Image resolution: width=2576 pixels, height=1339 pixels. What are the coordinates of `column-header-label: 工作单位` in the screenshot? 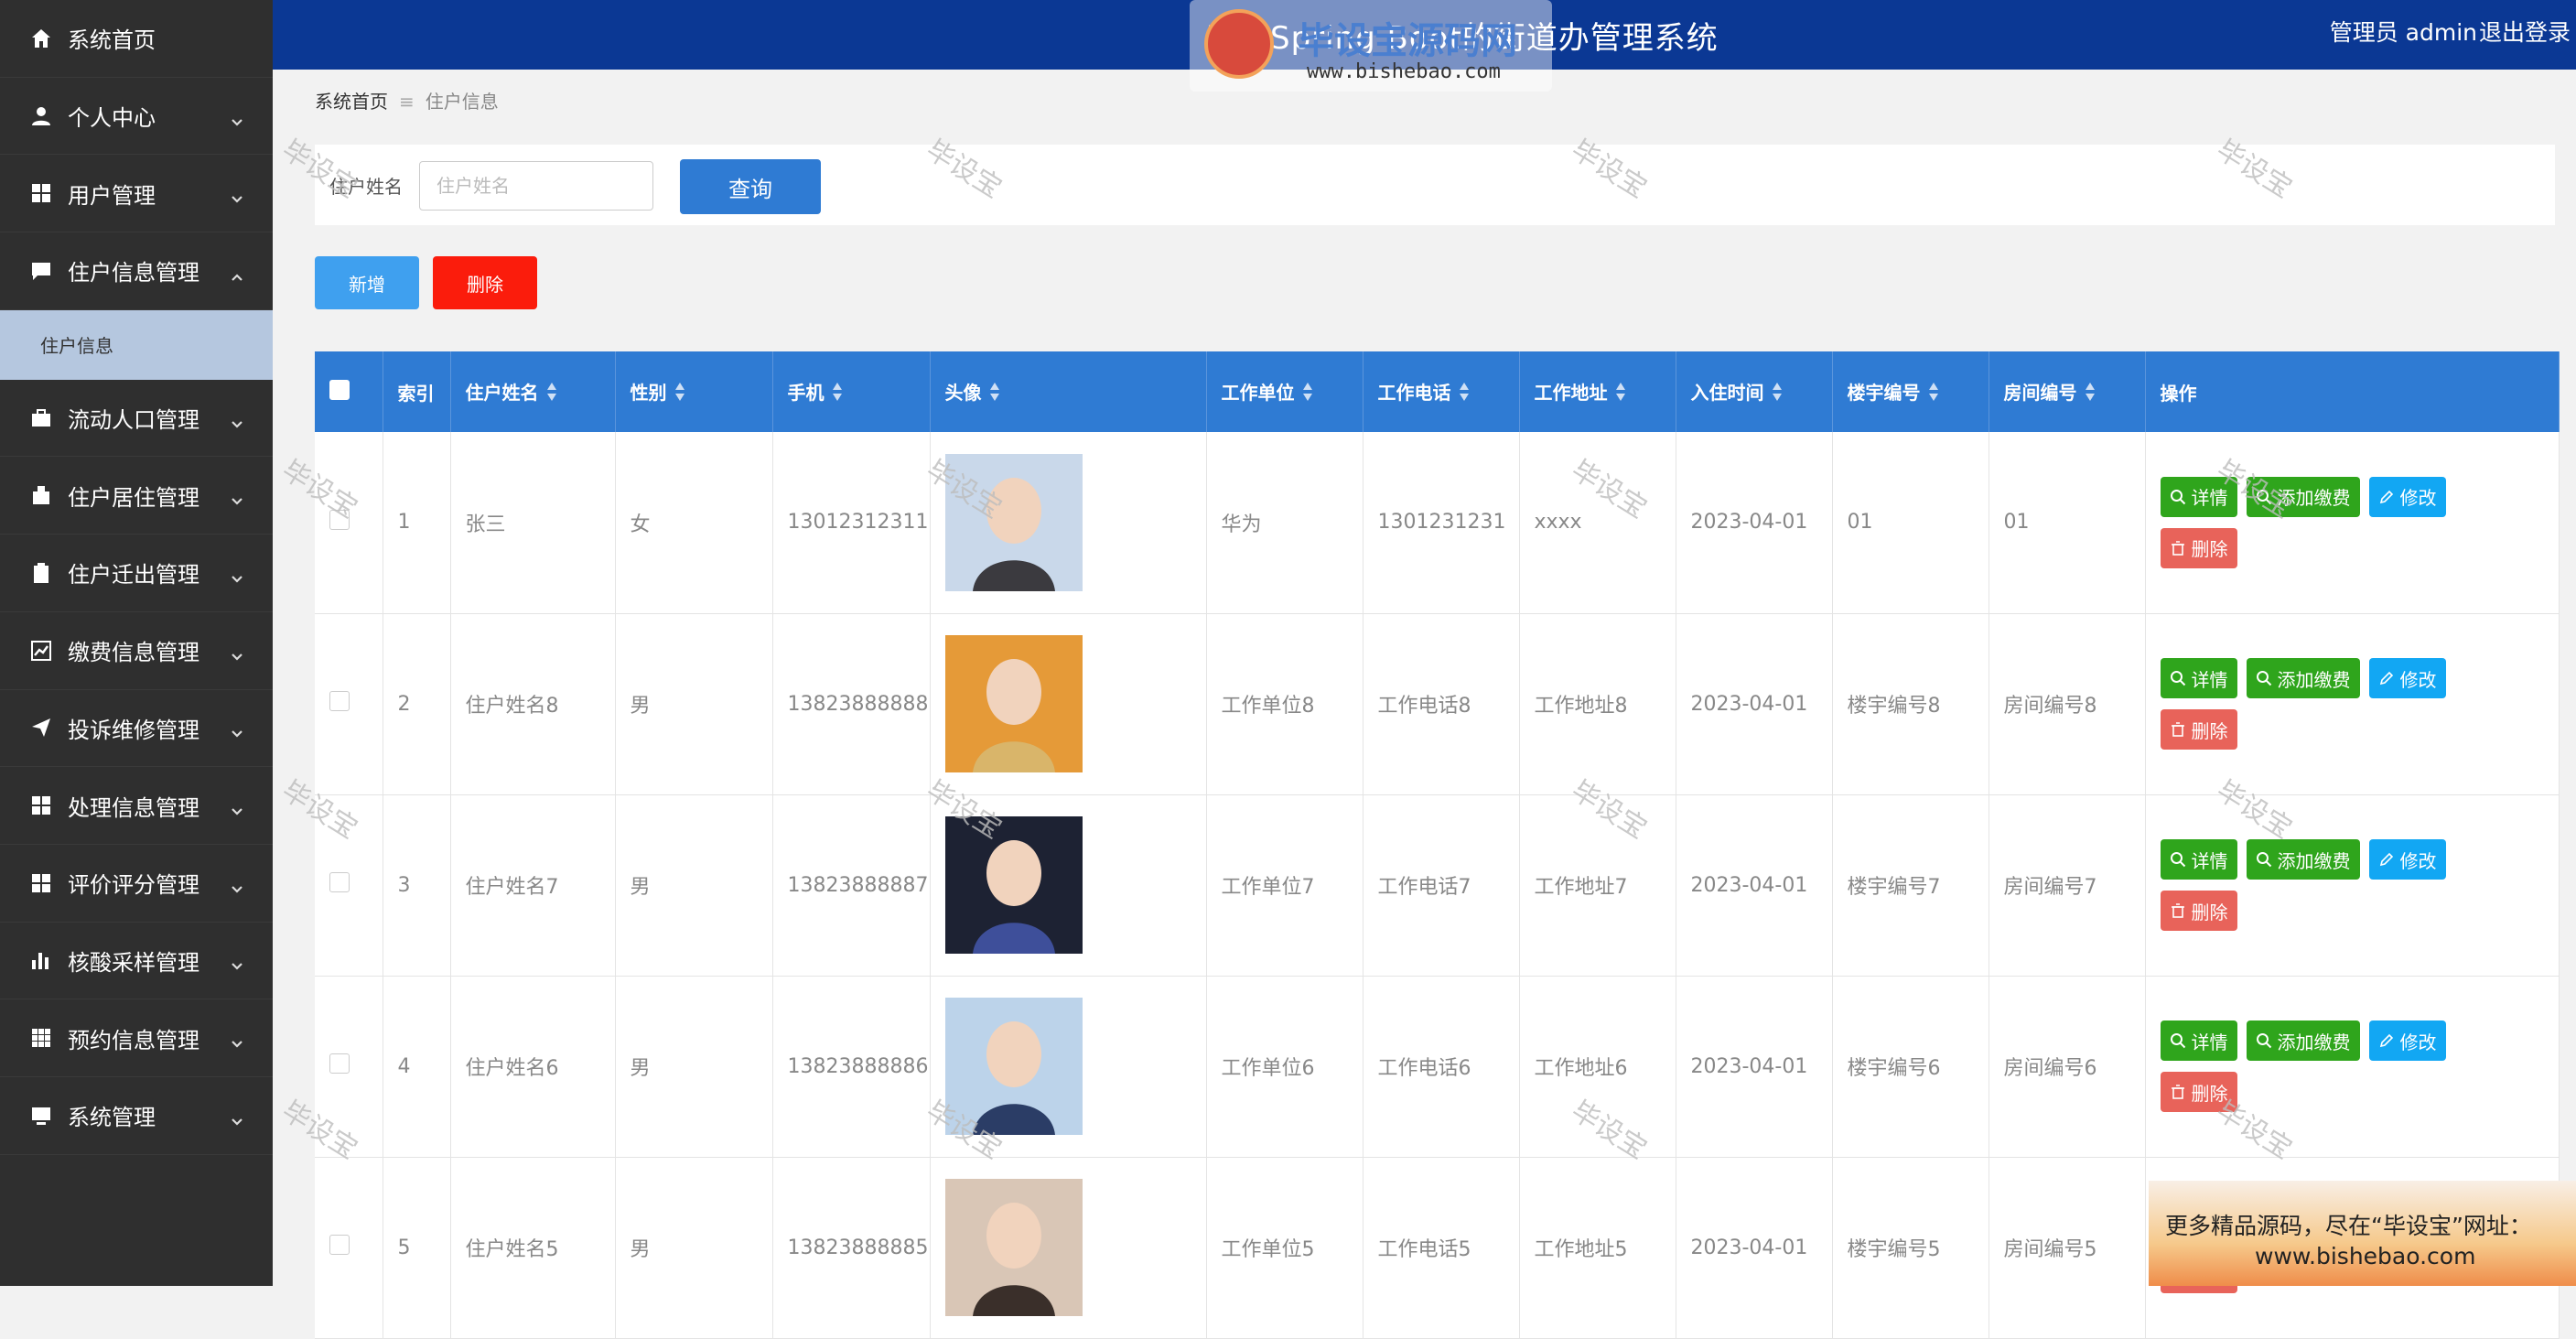 It's located at (1258, 392).